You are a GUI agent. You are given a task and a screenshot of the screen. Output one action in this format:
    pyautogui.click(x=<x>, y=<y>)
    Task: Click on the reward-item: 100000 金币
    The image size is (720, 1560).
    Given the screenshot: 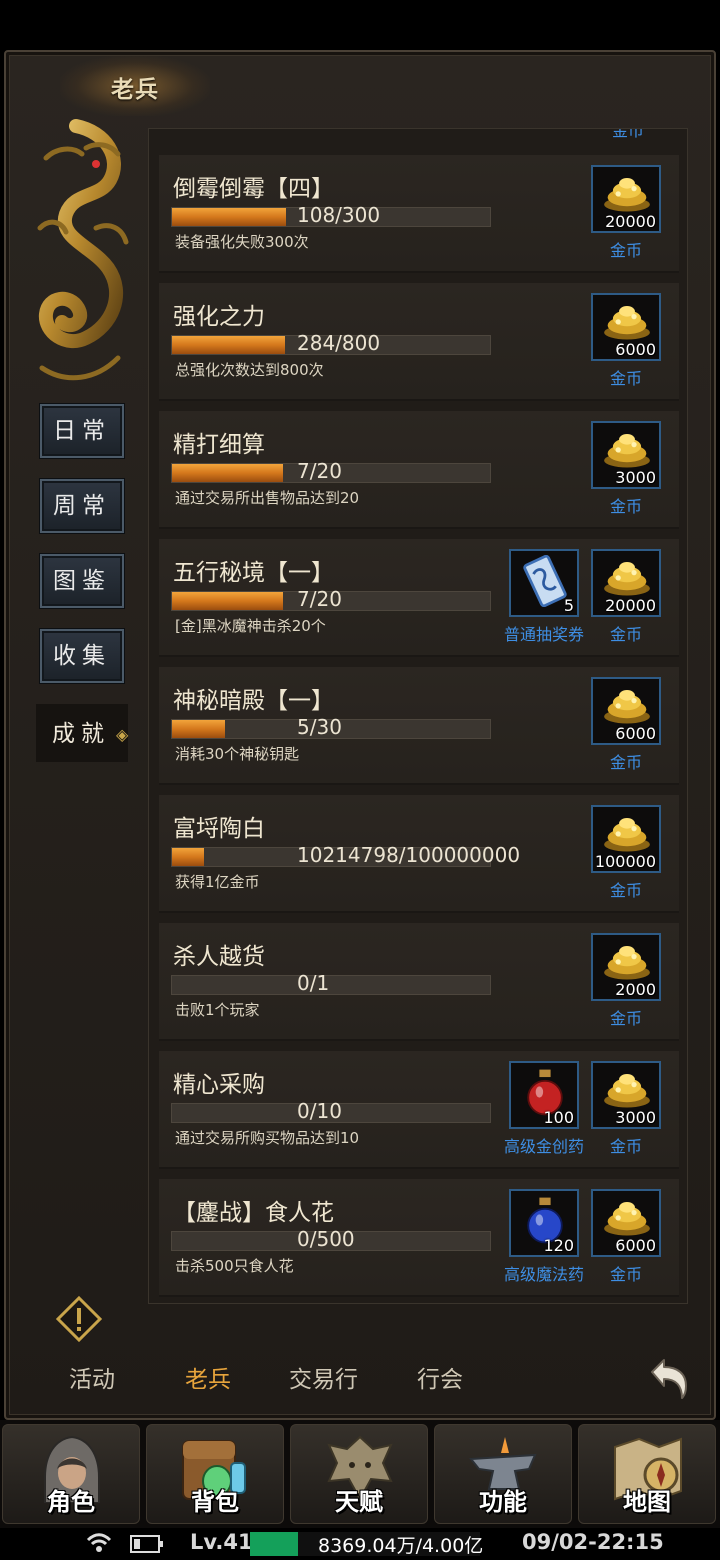 What is the action you would take?
    pyautogui.click(x=626, y=855)
    